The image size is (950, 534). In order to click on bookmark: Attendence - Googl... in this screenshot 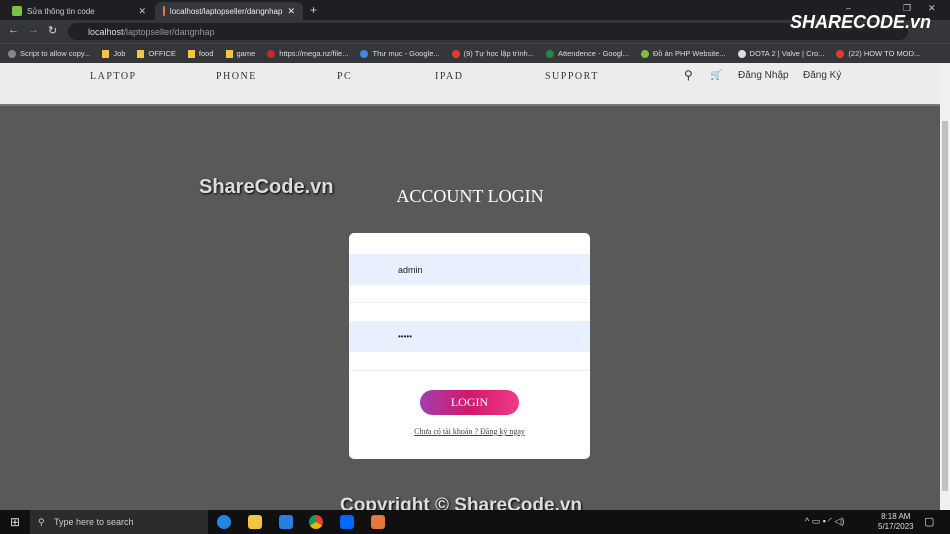, I will do `click(587, 53)`.